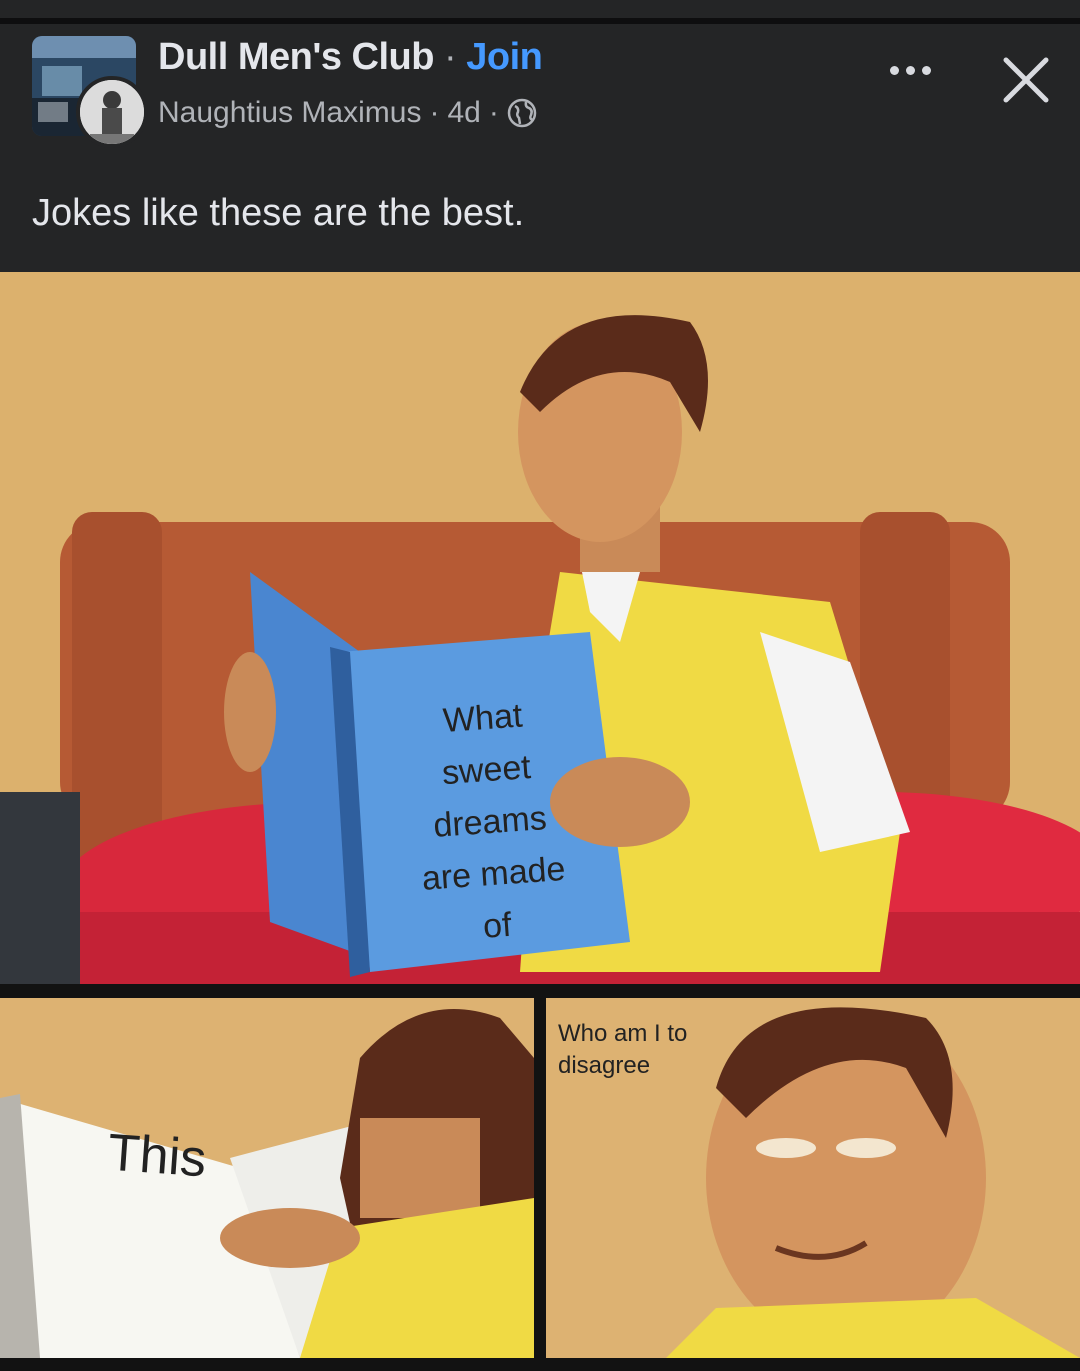 The height and width of the screenshot is (1371, 1080). What do you see at coordinates (267, 1178) in the screenshot?
I see `meme-panel-pointing: This` at bounding box center [267, 1178].